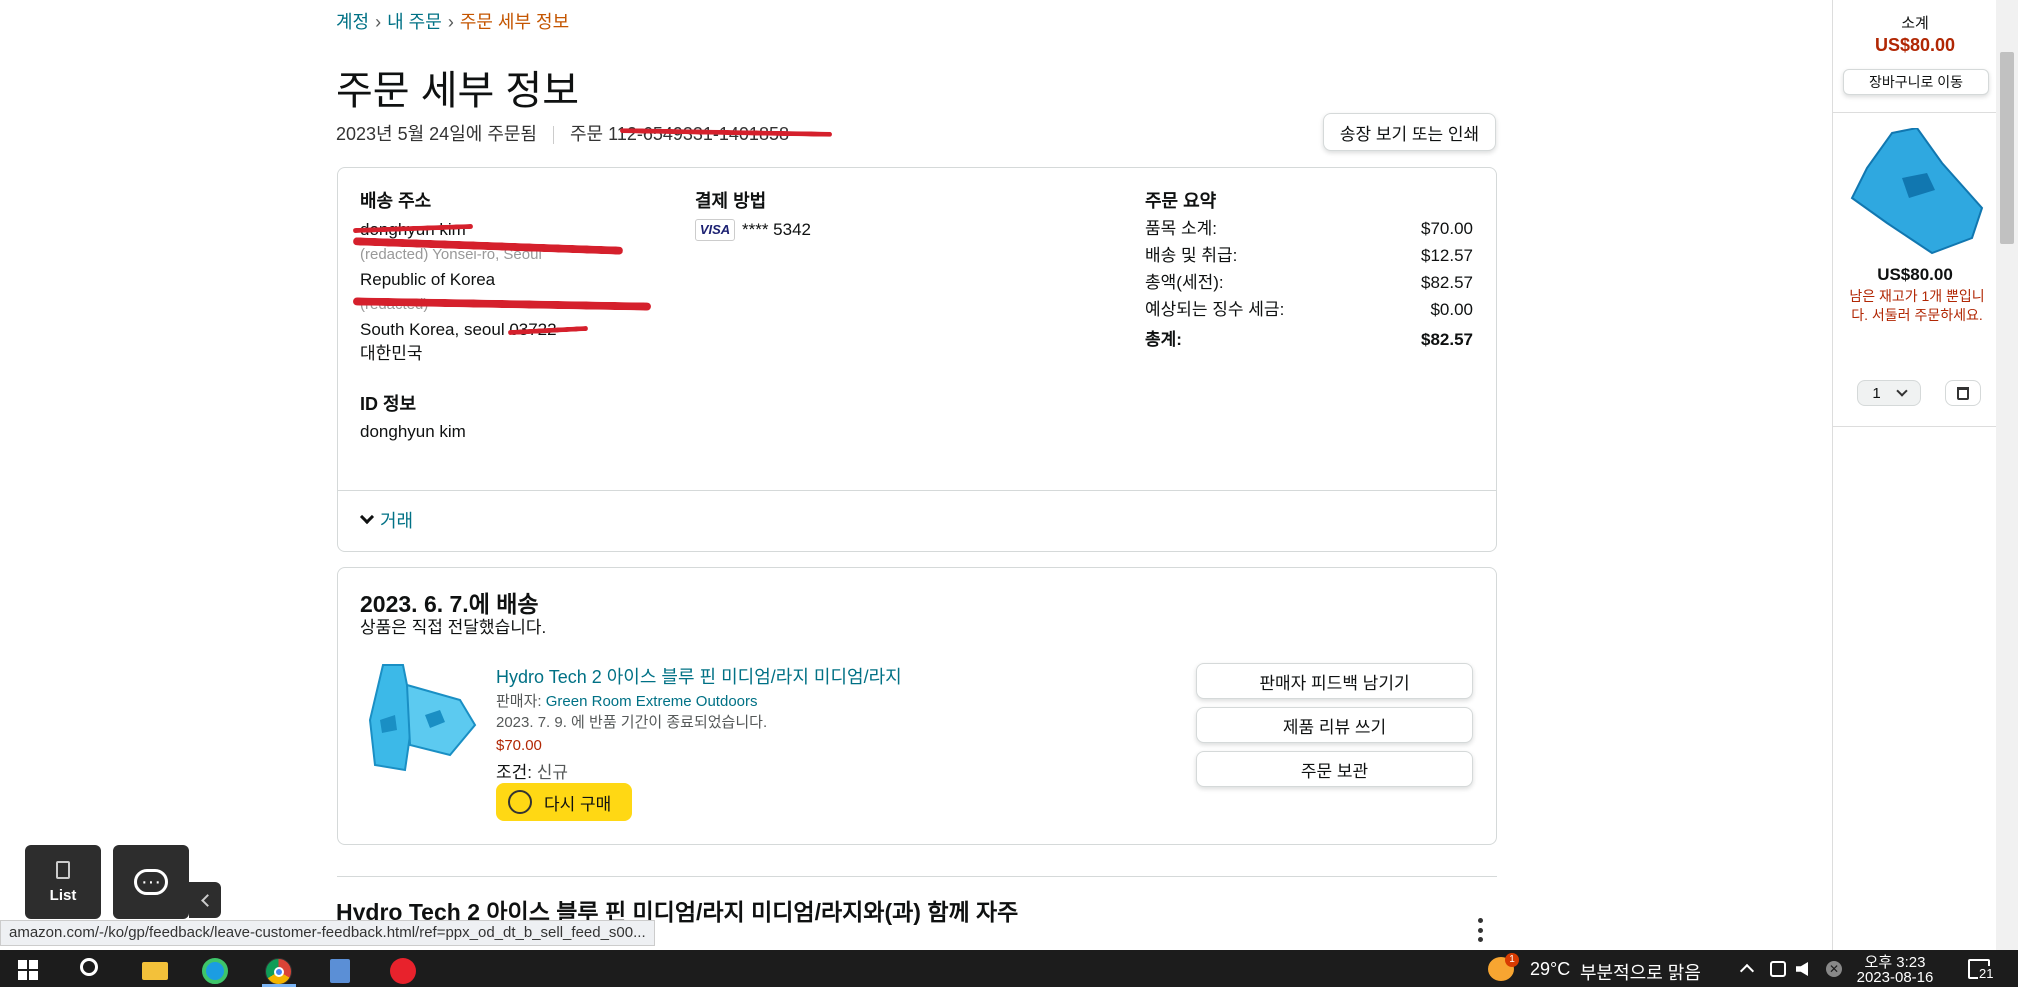 The height and width of the screenshot is (987, 2018). I want to click on quantity-value: 1, so click(1876, 393).